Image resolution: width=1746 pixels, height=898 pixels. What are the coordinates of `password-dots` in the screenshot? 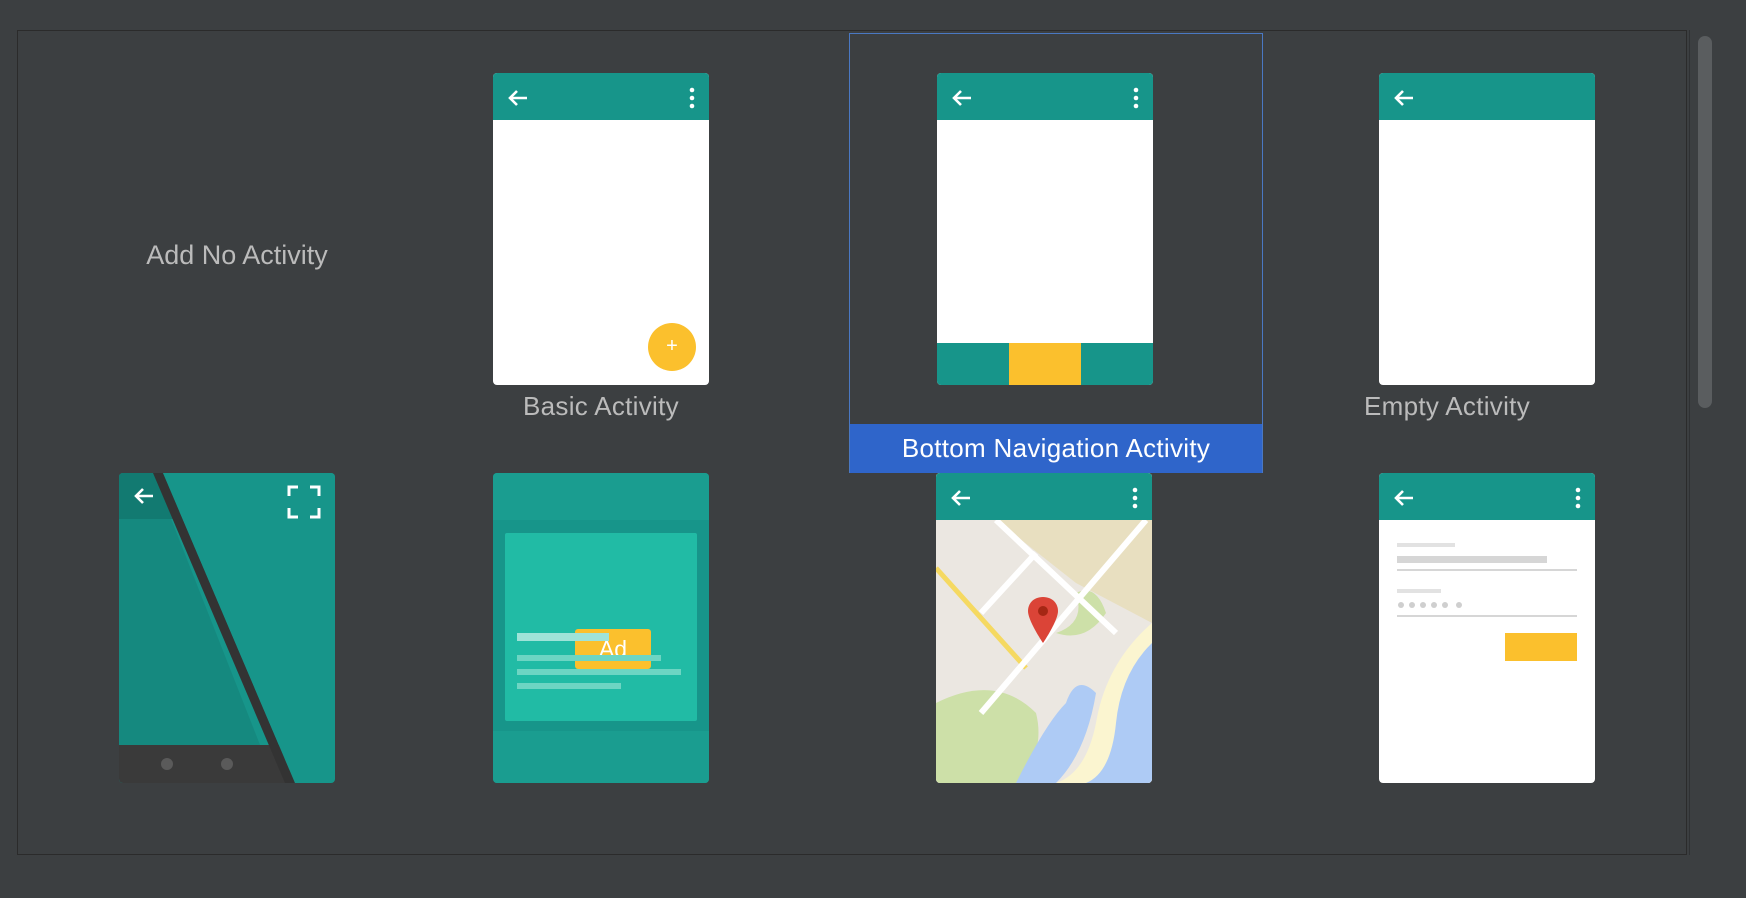 It's located at (1430, 605).